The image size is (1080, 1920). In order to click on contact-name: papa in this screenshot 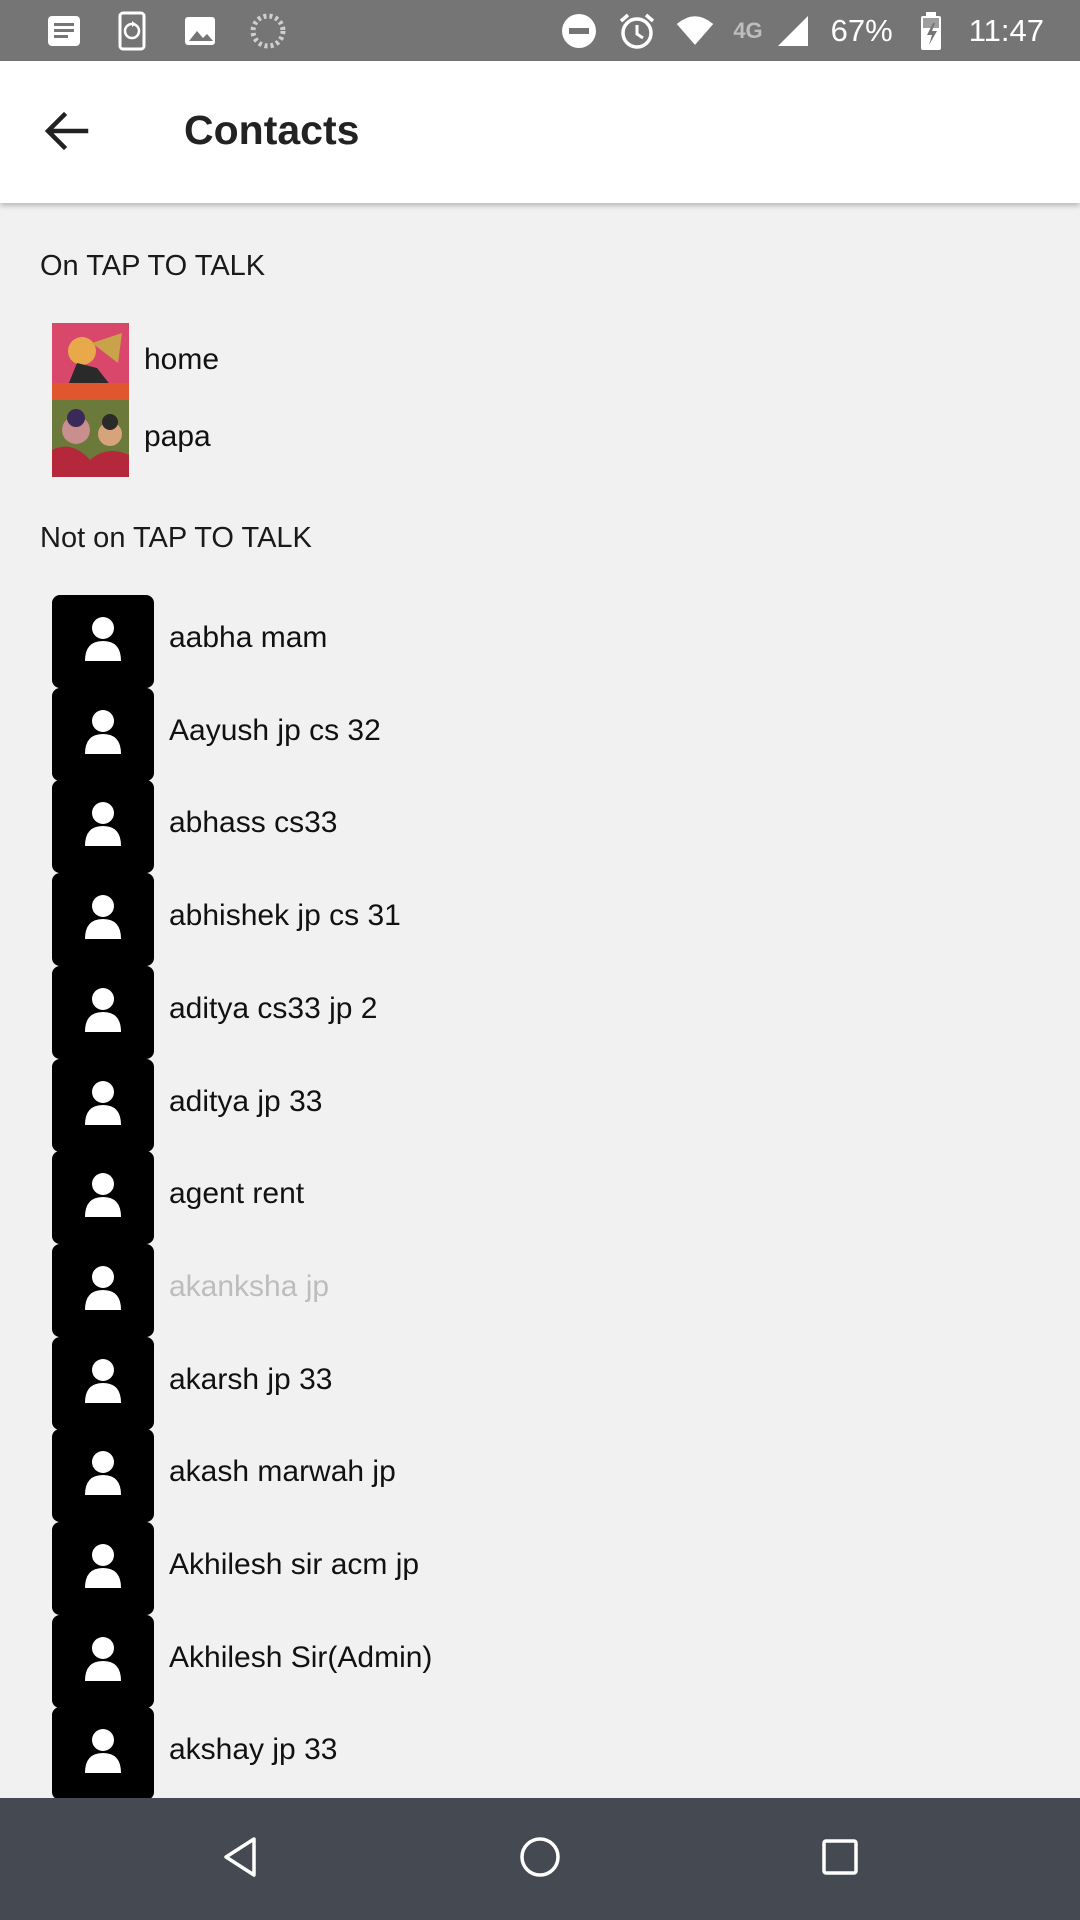, I will do `click(177, 436)`.